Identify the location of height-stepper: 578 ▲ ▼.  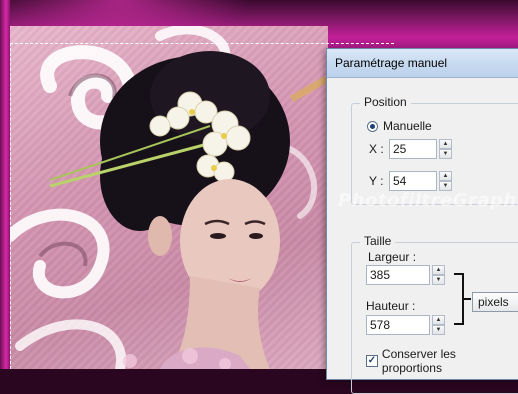
(405, 325).